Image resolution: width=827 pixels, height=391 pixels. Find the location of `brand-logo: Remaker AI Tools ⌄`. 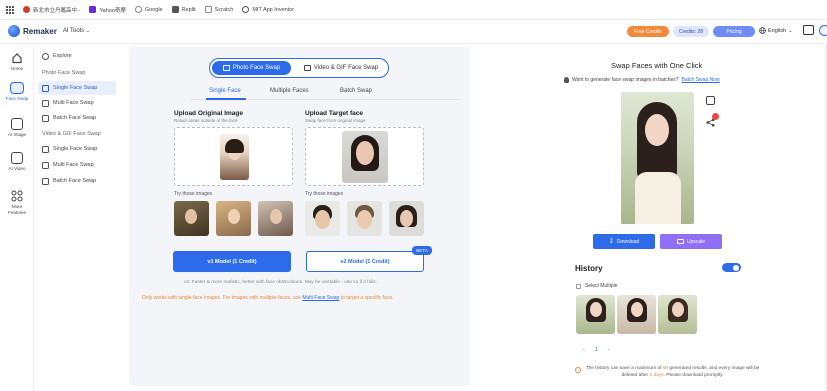

brand-logo: Remaker AI Tools ⌄ is located at coordinates (49, 31).